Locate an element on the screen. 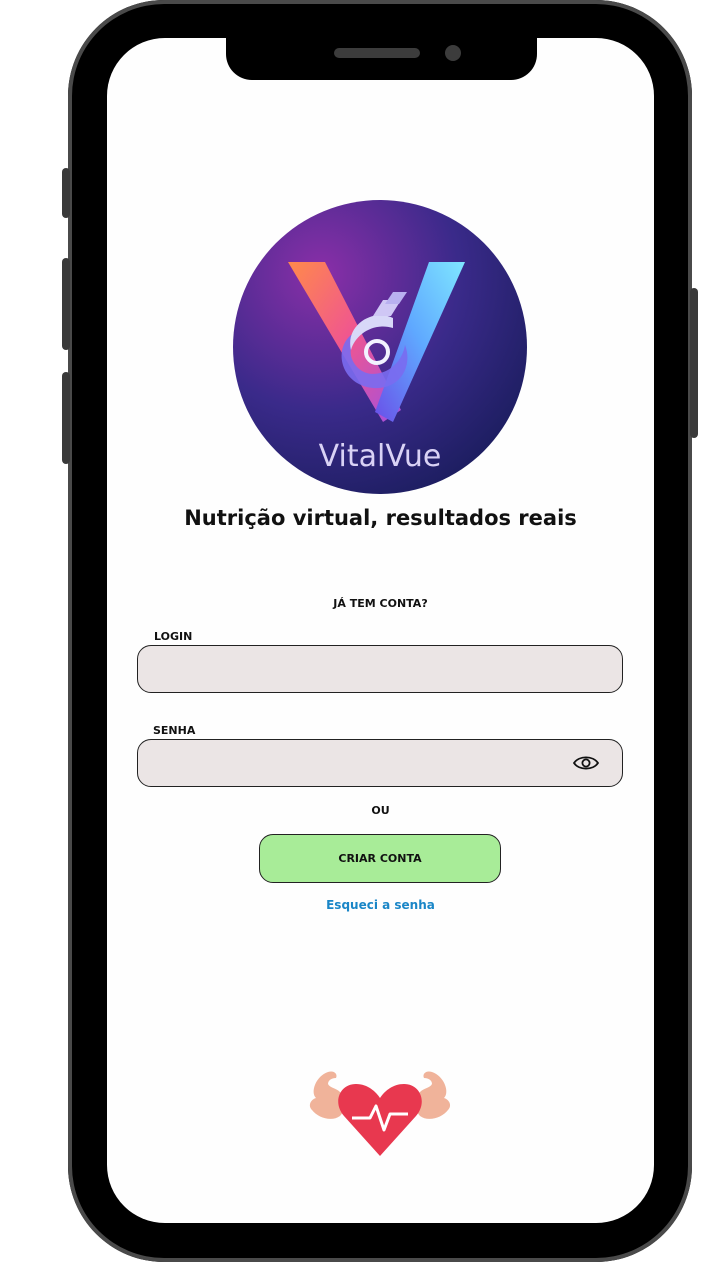  login-input is located at coordinates (380, 669).